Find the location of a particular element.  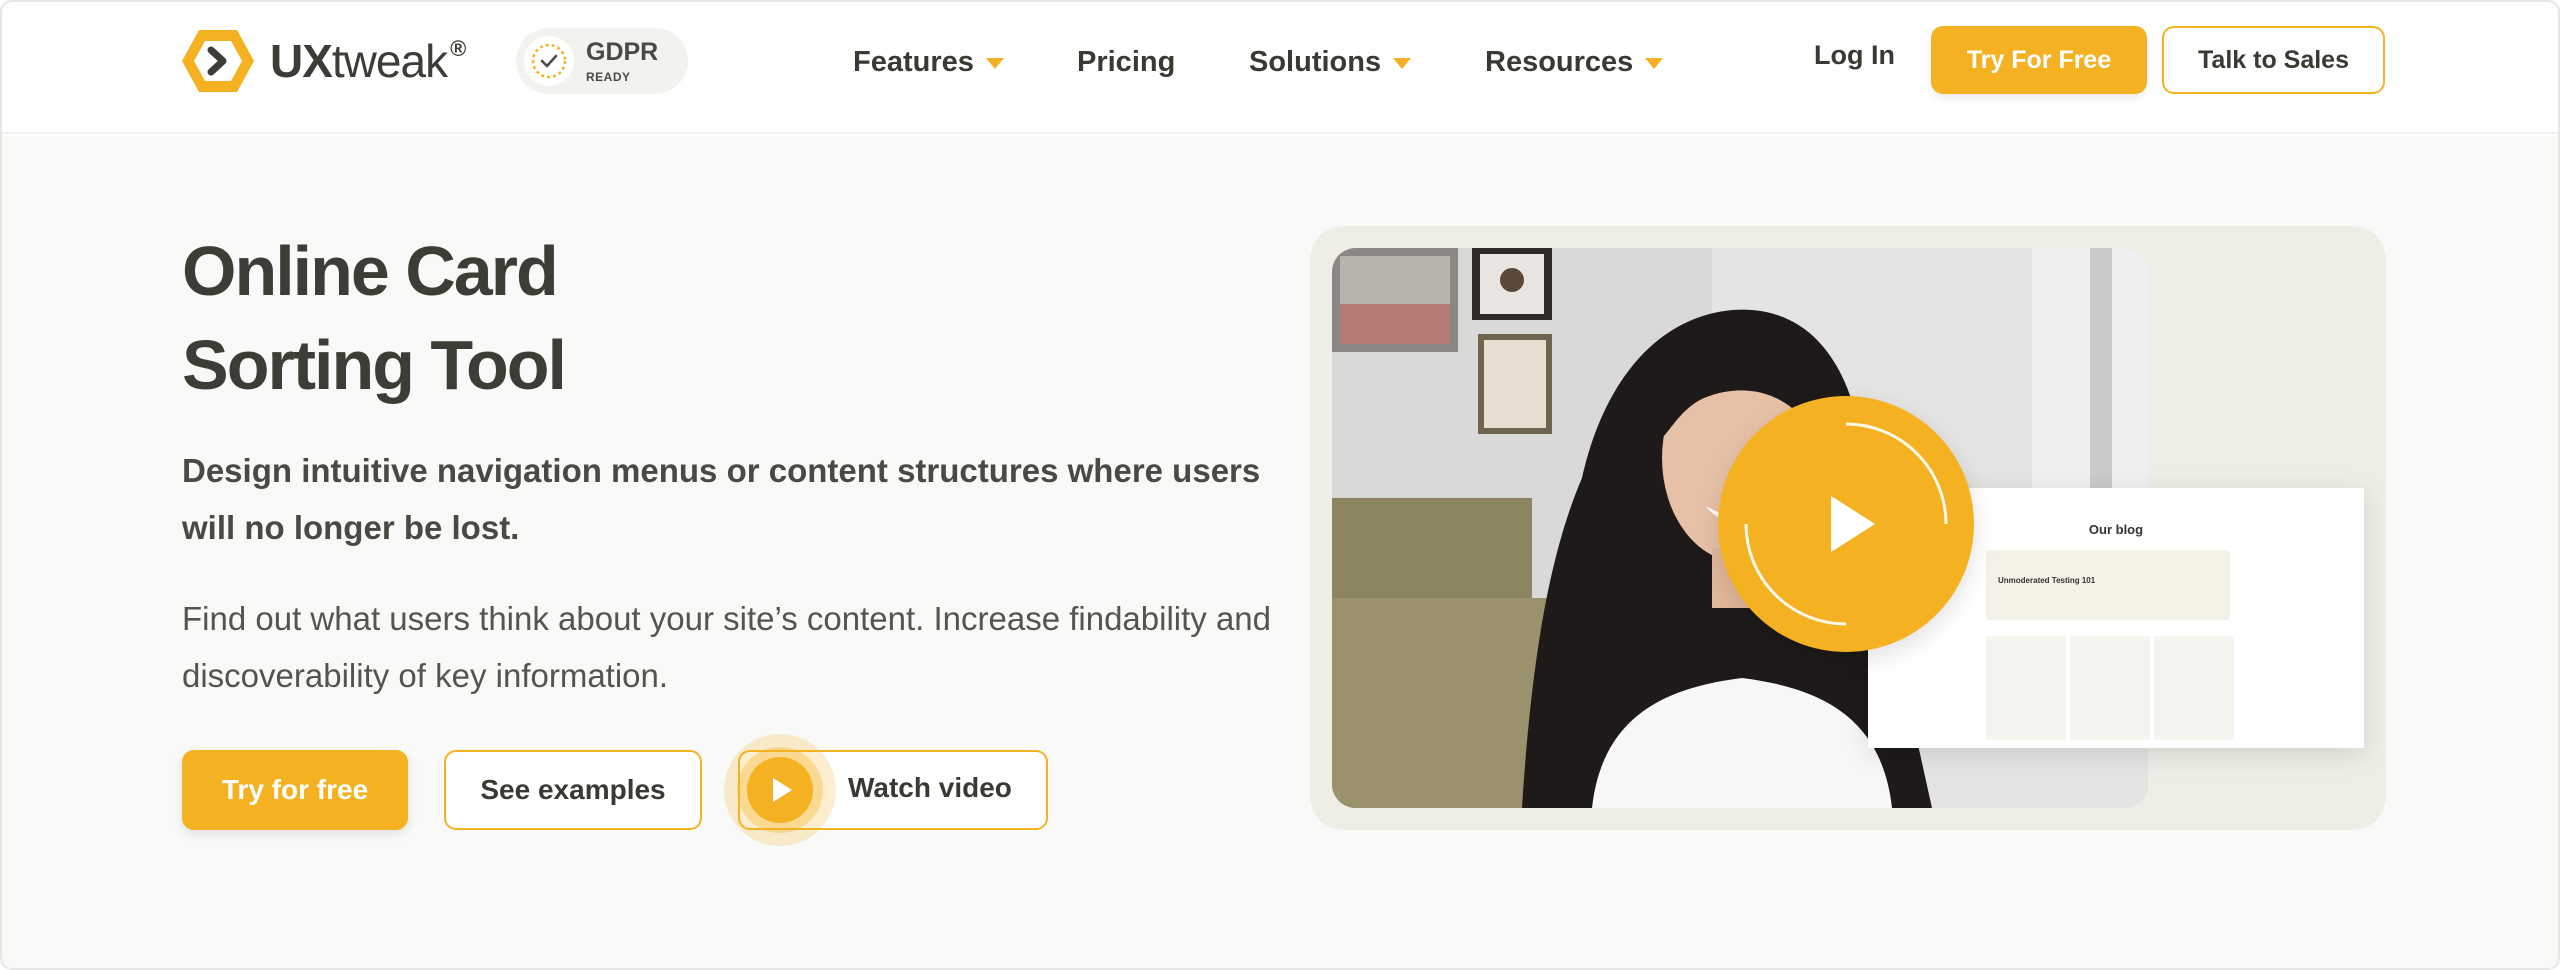

brand-bold: UX is located at coordinates (301, 61).